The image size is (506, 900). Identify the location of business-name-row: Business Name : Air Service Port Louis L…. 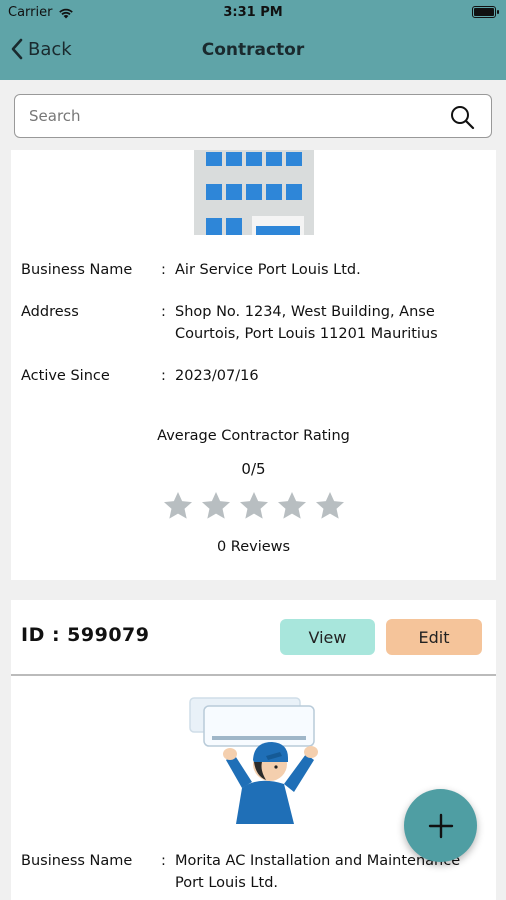
(257, 270).